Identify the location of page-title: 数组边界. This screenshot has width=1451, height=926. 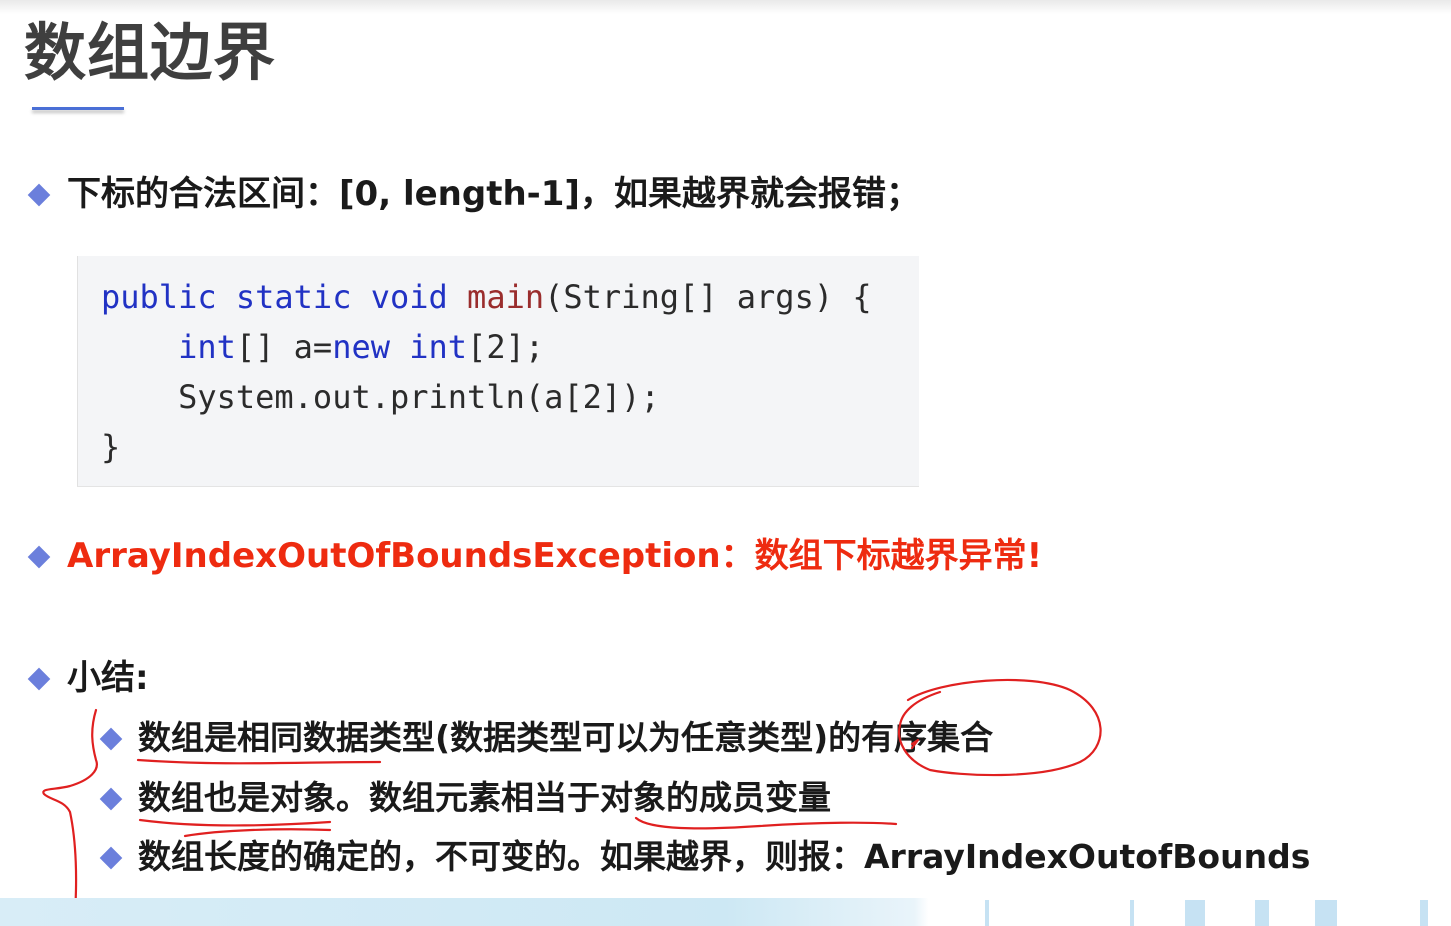
(150, 52).